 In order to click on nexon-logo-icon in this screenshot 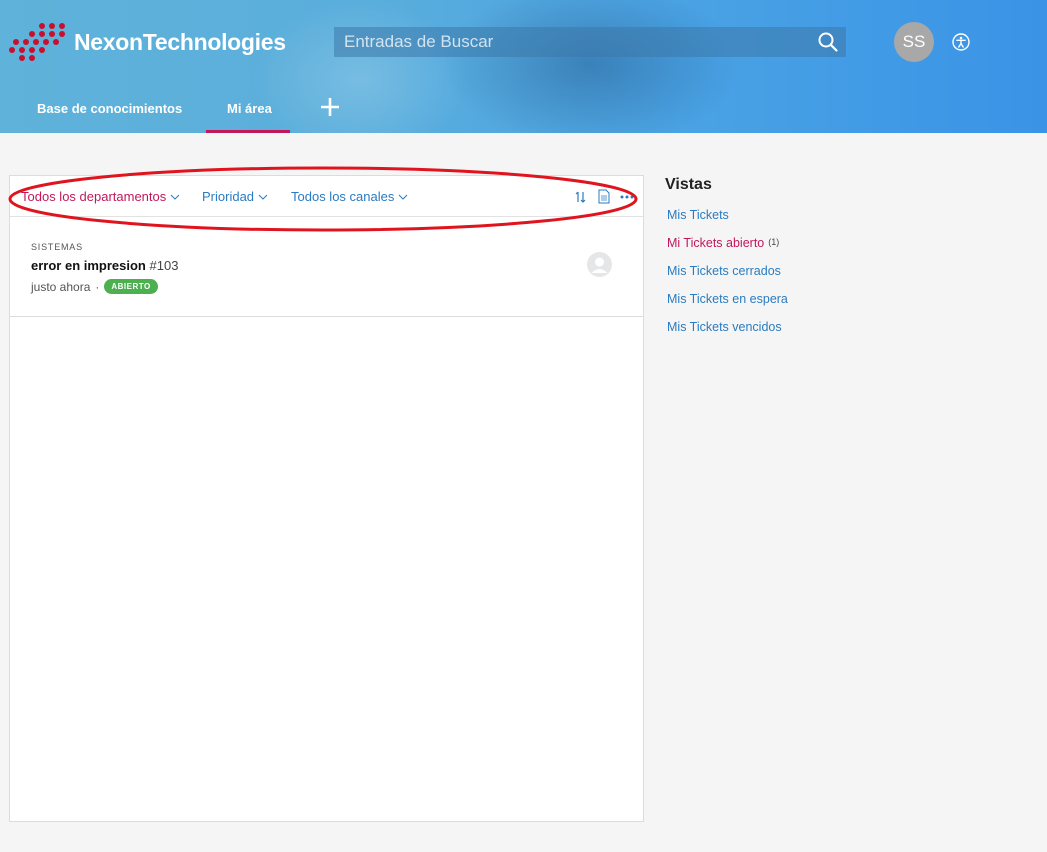, I will do `click(38, 42)`.